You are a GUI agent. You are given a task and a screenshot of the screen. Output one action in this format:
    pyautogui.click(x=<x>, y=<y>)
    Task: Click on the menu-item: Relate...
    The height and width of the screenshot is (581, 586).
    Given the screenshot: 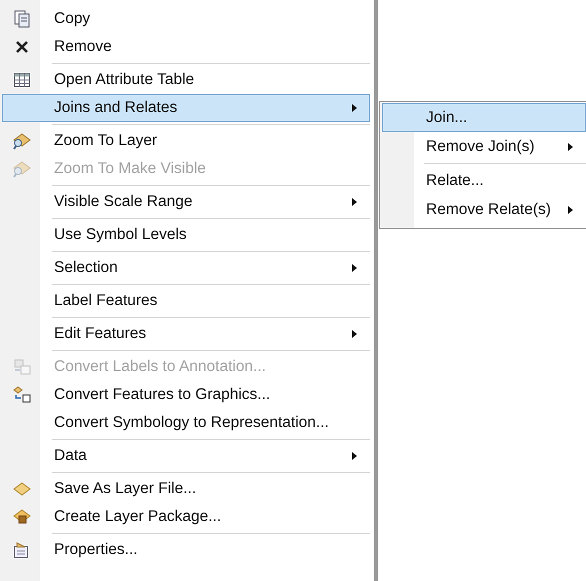 What is the action you would take?
    pyautogui.click(x=484, y=180)
    